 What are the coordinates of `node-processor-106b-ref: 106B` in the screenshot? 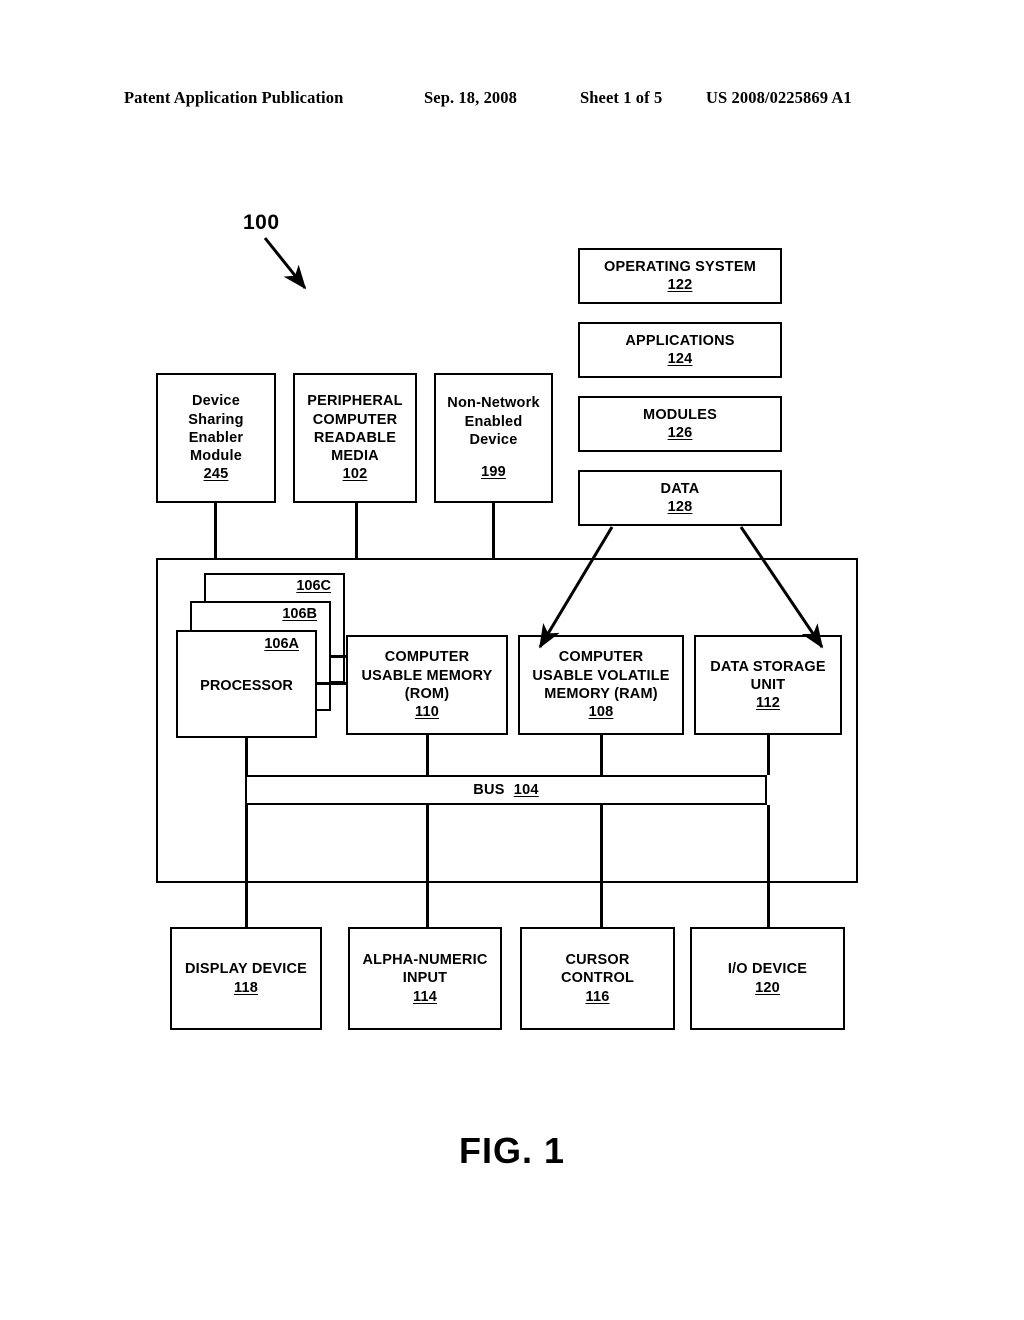 It's located at (299, 614).